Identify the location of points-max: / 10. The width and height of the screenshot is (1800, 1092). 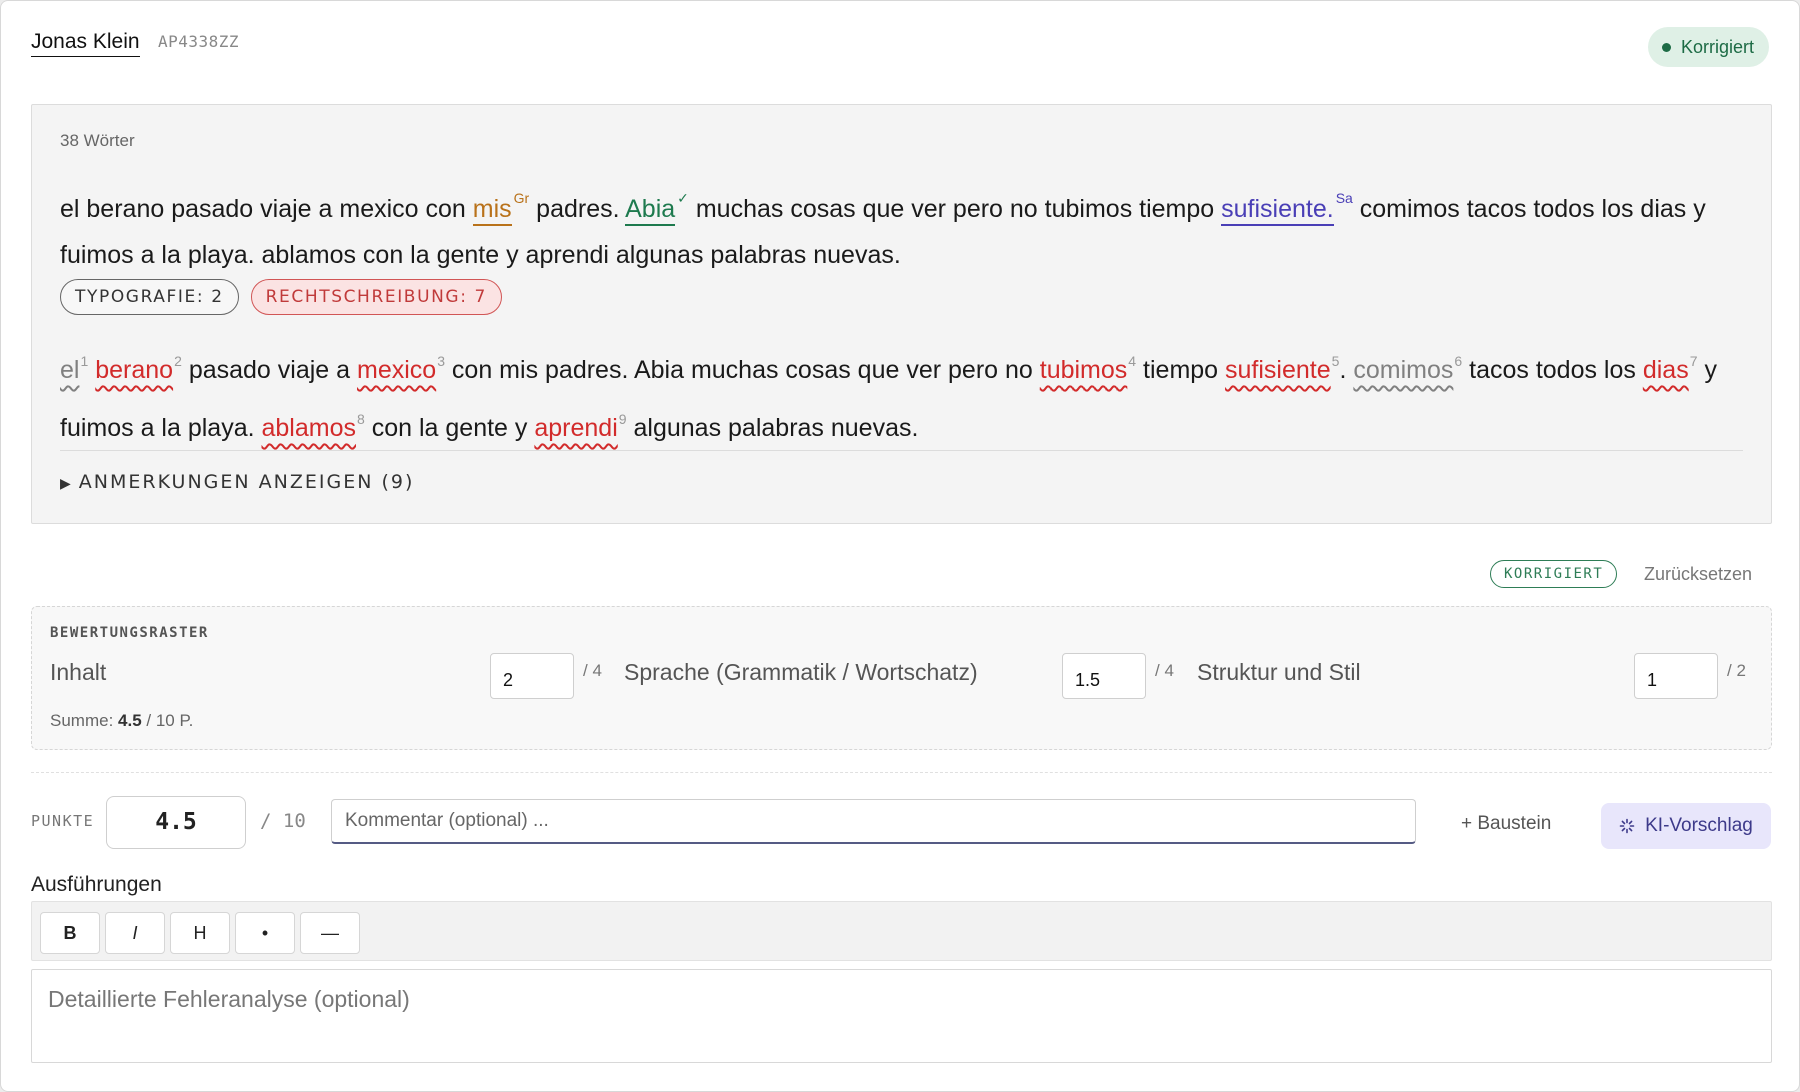
(283, 821).